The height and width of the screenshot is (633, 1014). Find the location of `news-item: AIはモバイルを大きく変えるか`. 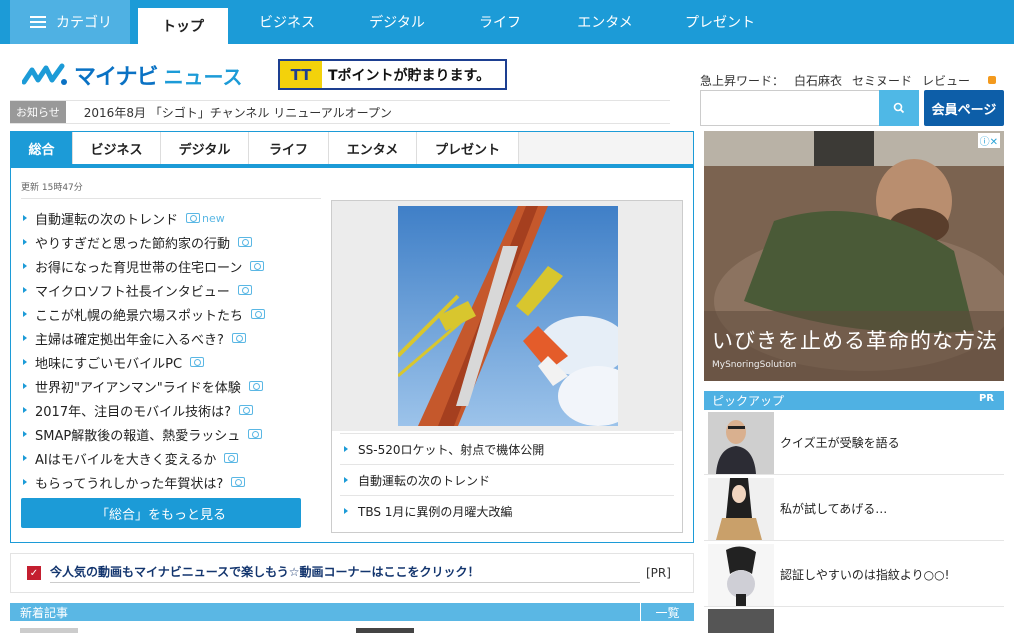

news-item: AIはモバイルを大きく変えるか is located at coordinates (171, 458).